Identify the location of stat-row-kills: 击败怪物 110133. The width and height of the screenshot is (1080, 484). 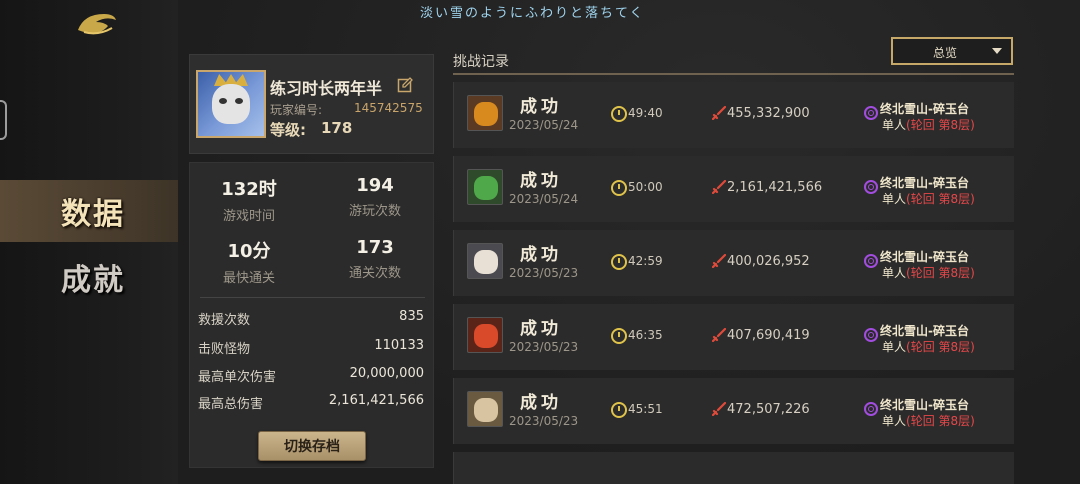
(311, 347).